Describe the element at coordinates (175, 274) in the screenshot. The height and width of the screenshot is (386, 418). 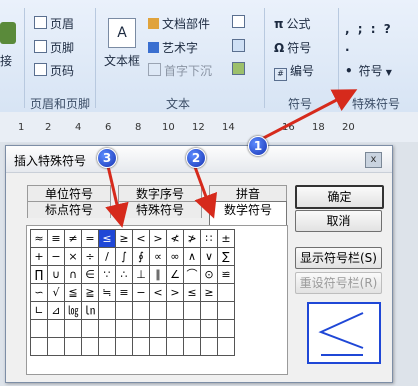
I see `symbol-cell: ∠` at that location.